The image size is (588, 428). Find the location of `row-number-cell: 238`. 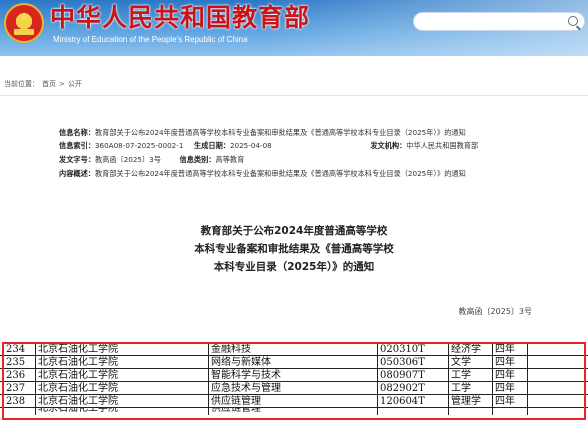

row-number-cell: 238 is located at coordinates (19, 401).